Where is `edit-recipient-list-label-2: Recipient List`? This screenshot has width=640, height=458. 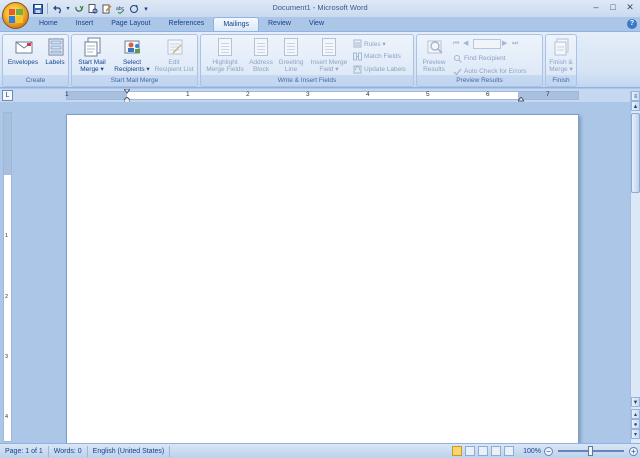
edit-recipient-list-label-2: Recipient List is located at coordinates (174, 69).